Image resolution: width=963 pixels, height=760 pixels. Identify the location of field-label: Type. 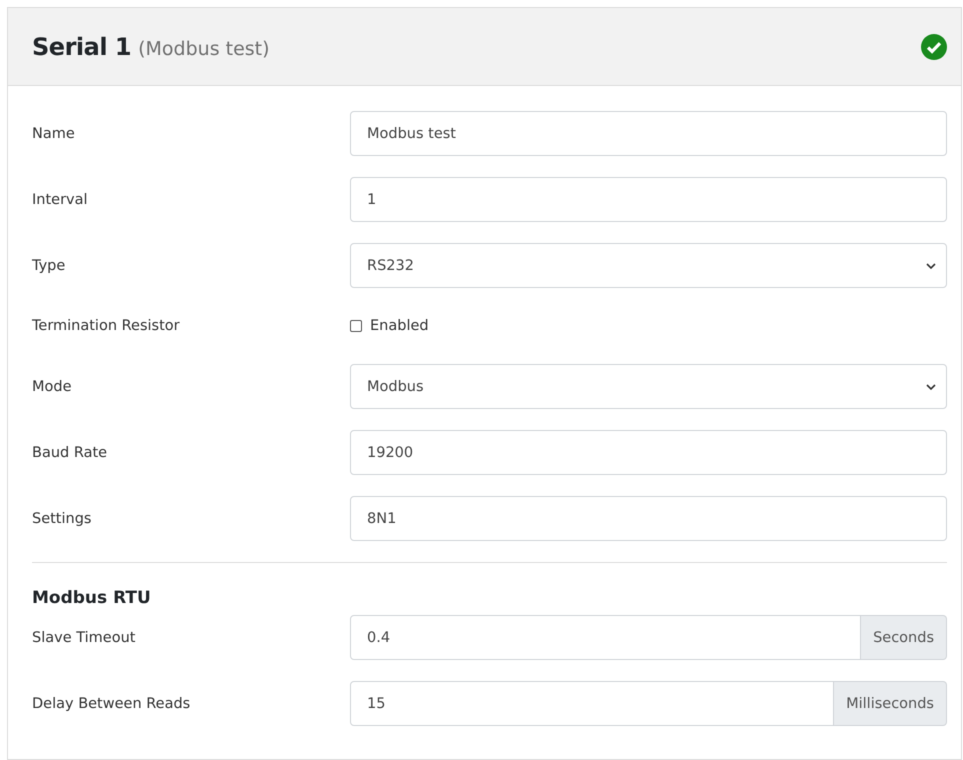
(49, 266).